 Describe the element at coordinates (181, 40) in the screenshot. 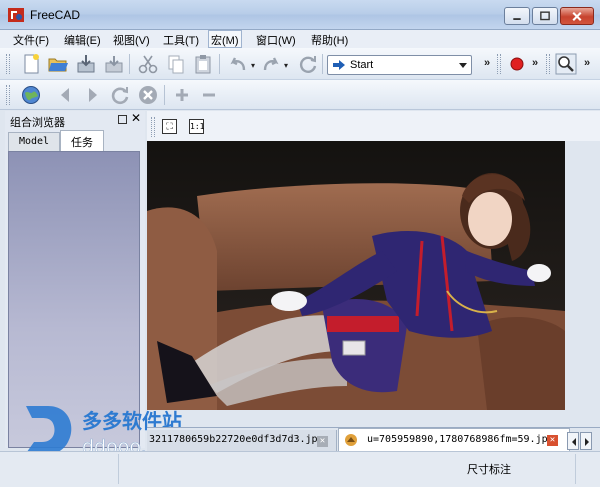

I see `menu-tools: 工具(T)` at that location.